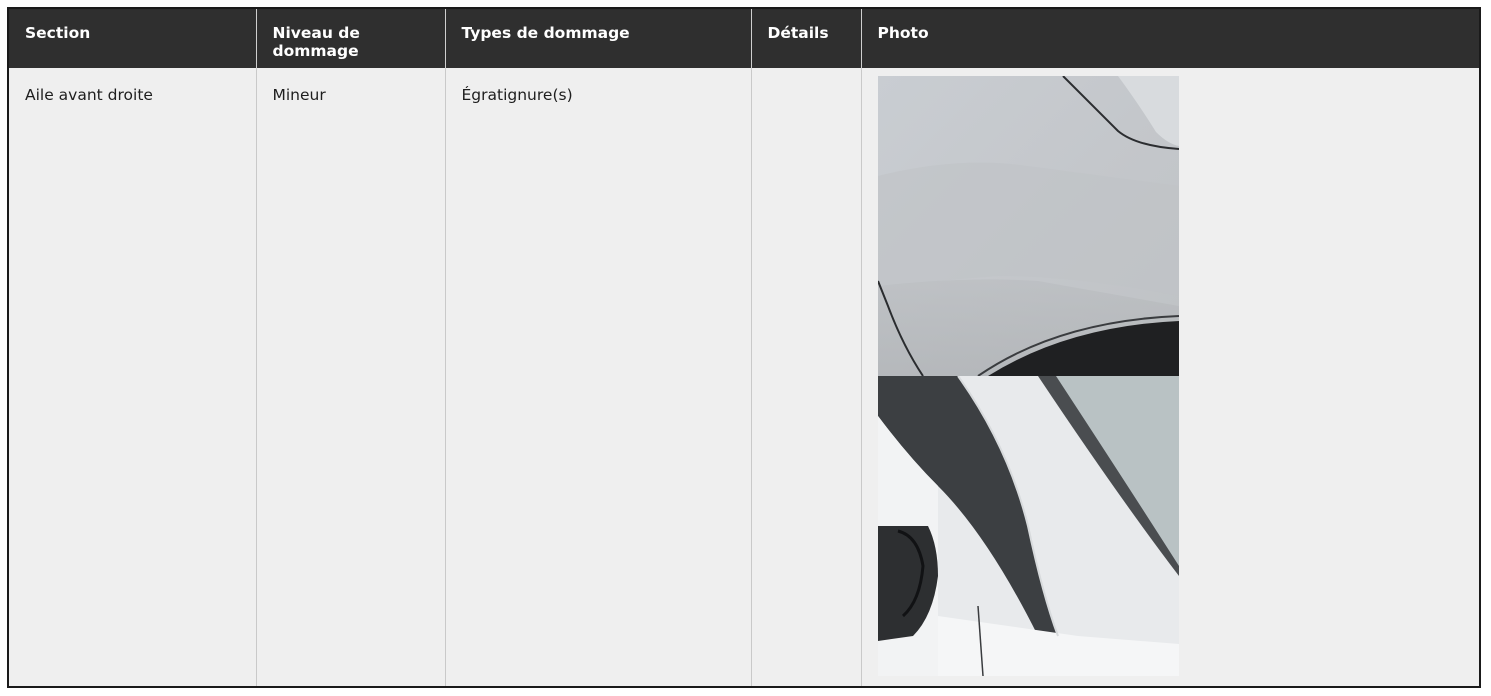 The height and width of the screenshot is (696, 1491). Describe the element at coordinates (133, 38) in the screenshot. I see `header-section: Section` at that location.